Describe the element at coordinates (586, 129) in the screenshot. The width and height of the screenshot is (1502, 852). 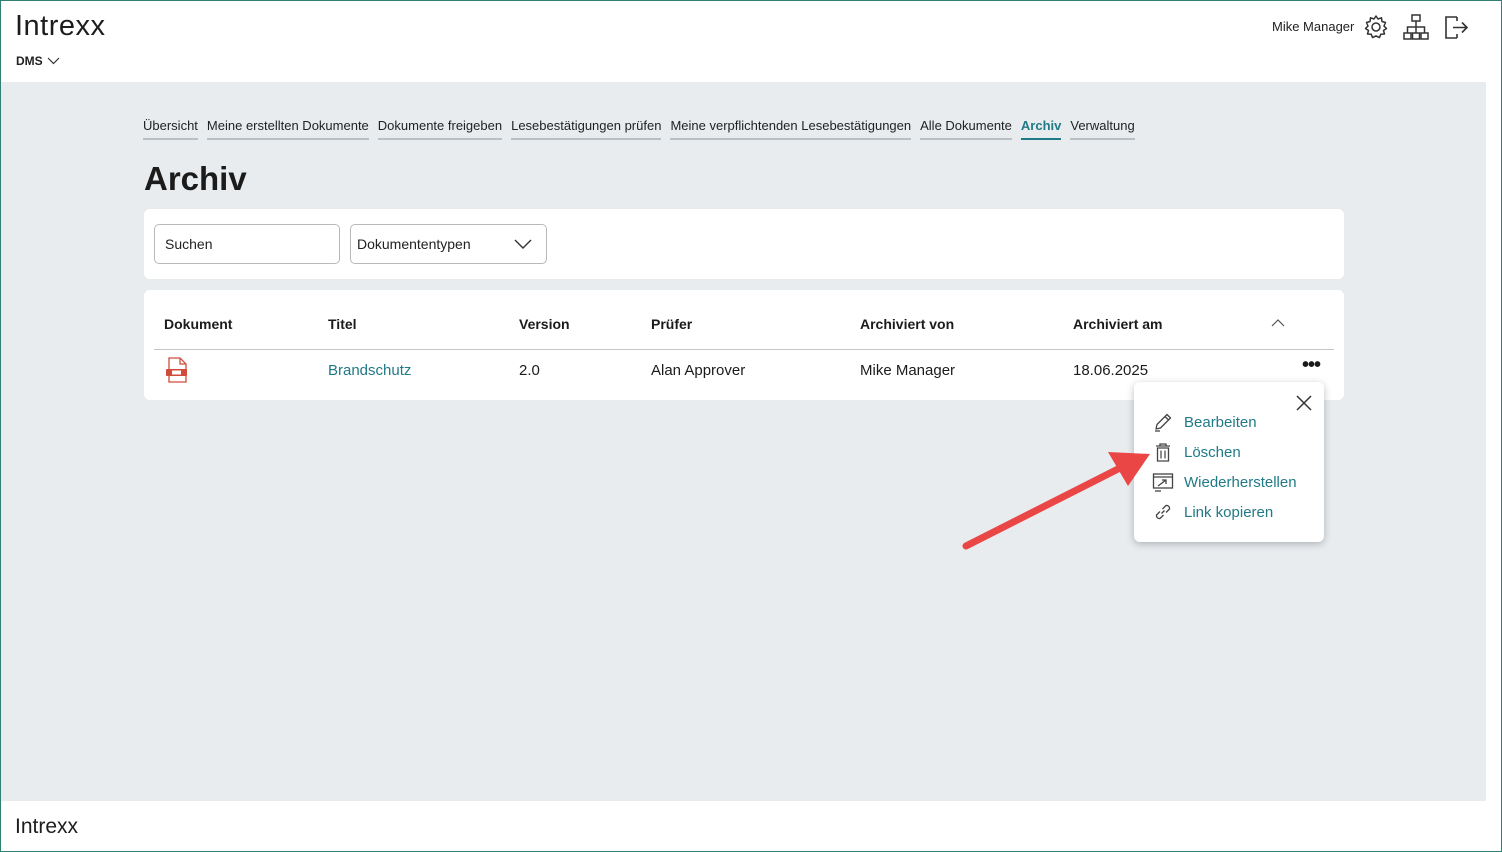
I see `tab-lesebestaetigungen-pruefen: Lesebestätigungen prüfen` at that location.